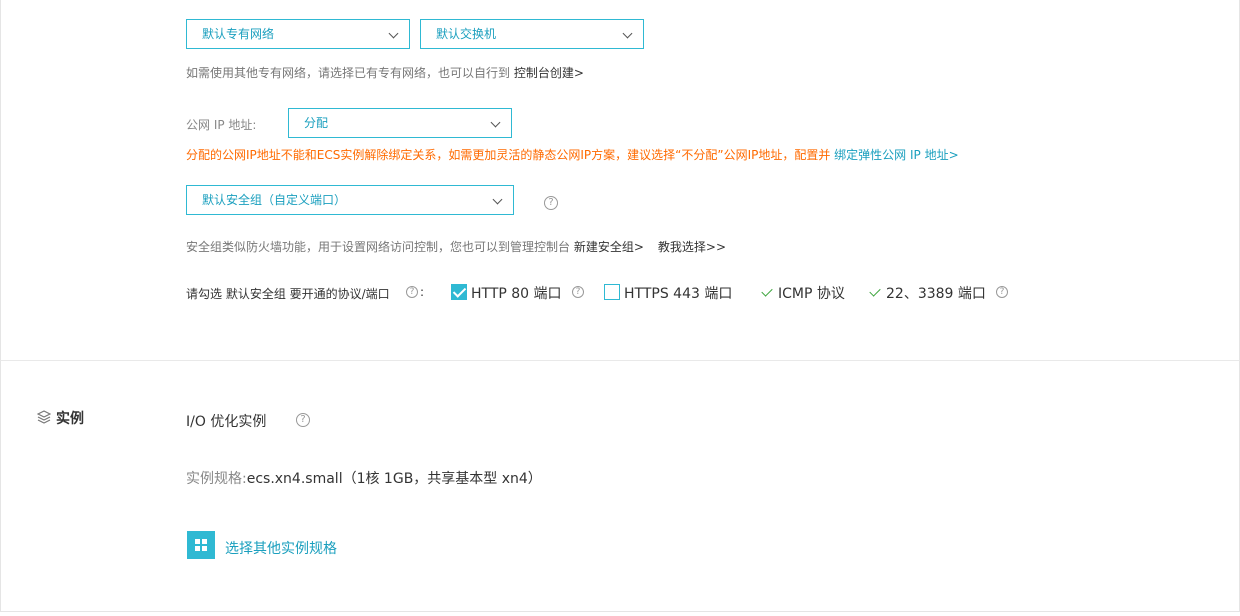  Describe the element at coordinates (609, 247) in the screenshot. I see `create-security-group-link: 新建安全组>` at that location.